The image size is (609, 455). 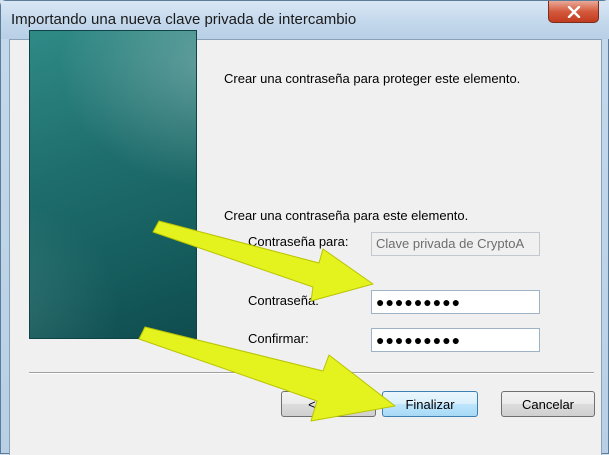 I want to click on close-icon, so click(x=573, y=11).